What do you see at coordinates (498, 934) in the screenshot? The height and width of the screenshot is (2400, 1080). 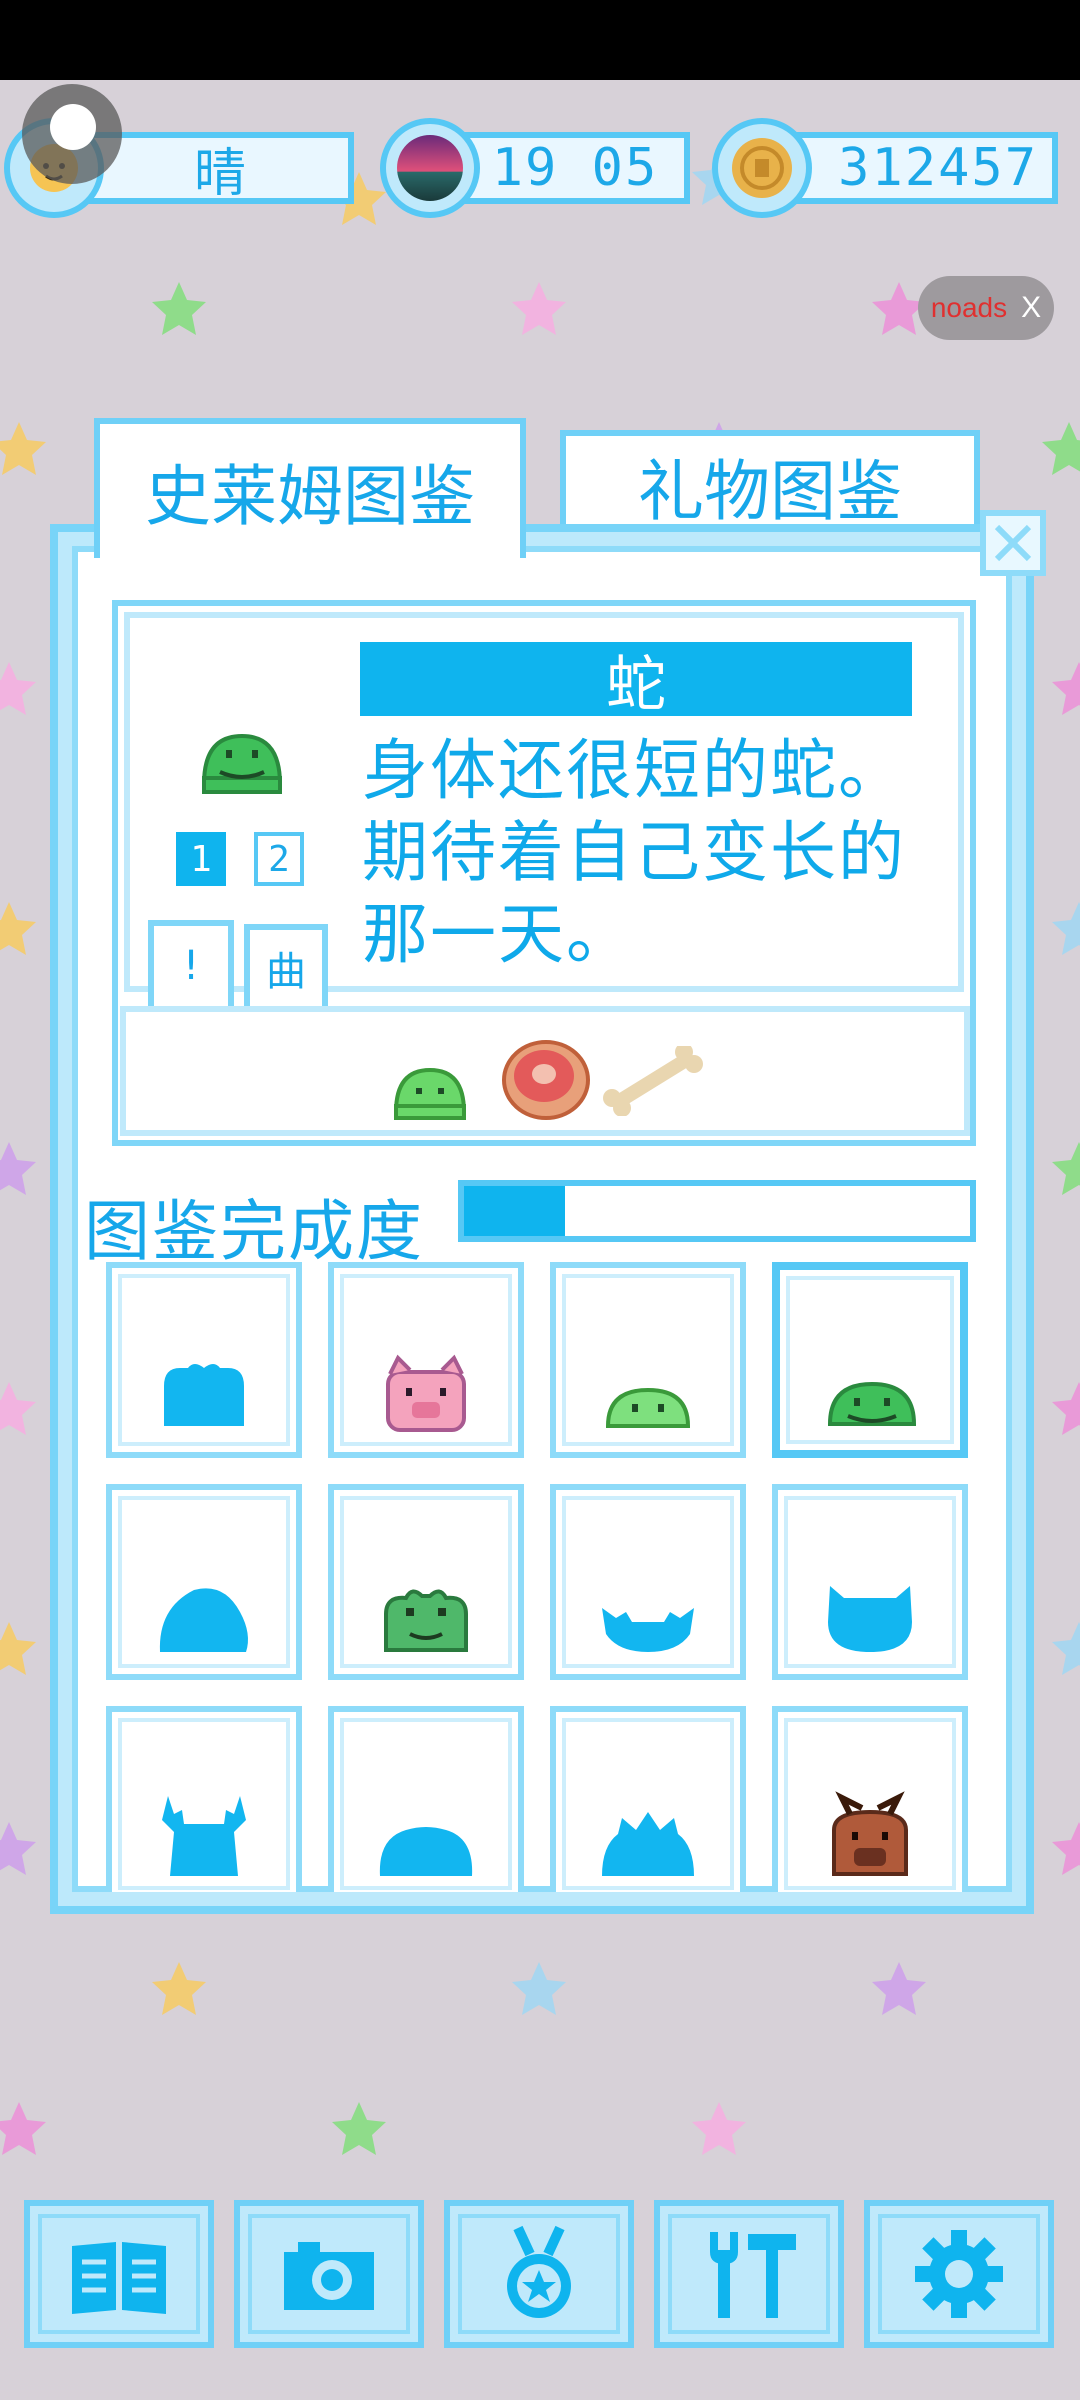 I see `description-line: 那一天。` at bounding box center [498, 934].